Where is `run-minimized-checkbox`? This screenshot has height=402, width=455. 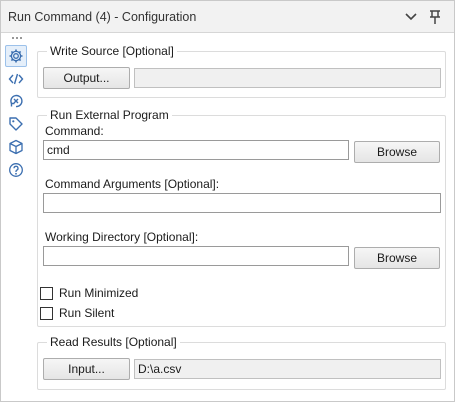
run-minimized-checkbox is located at coordinates (46, 293).